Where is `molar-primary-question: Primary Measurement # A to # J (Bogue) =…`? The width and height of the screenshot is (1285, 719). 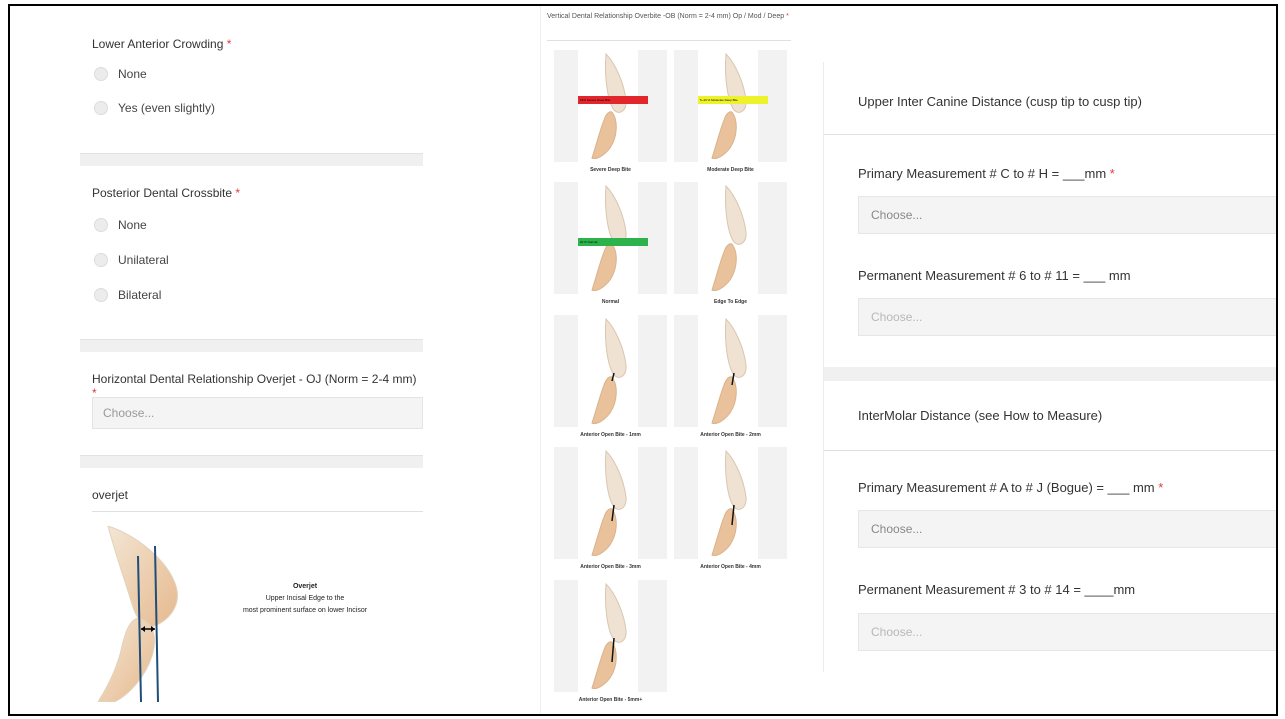
molar-primary-question: Primary Measurement # A to # J (Bogue) =… is located at coordinates (1010, 487).